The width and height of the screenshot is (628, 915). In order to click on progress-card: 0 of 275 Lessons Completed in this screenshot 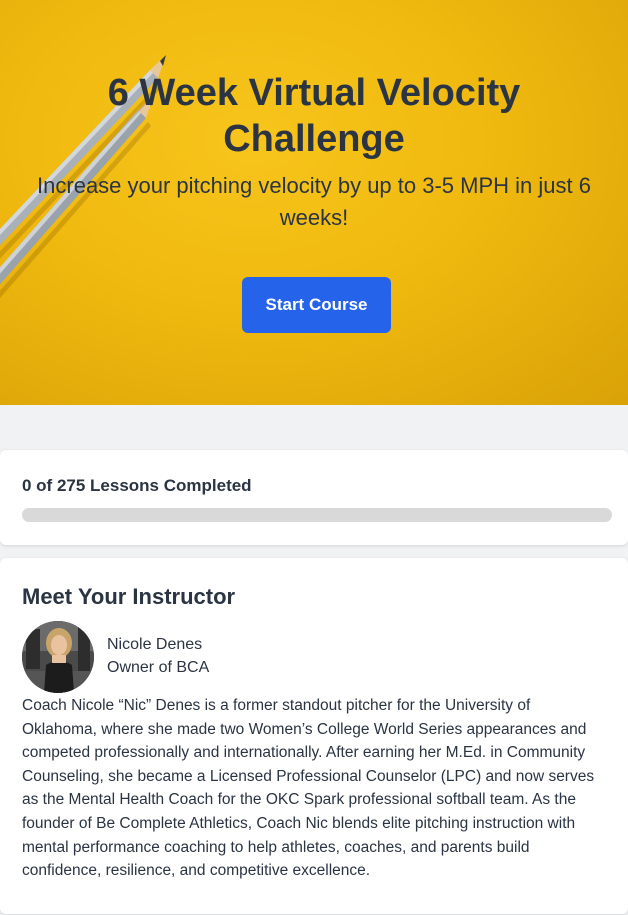, I will do `click(314, 497)`.